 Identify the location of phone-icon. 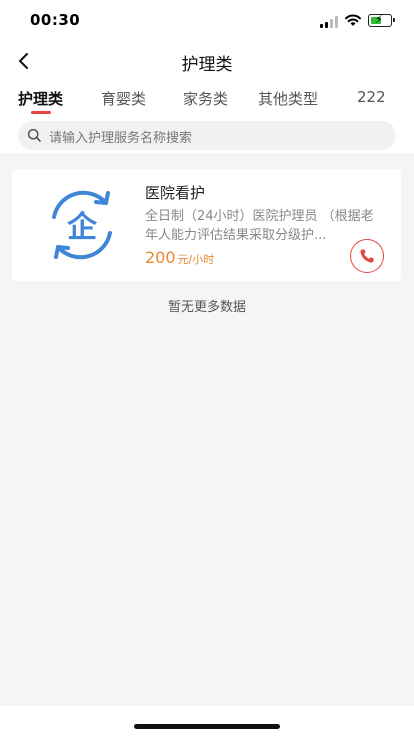
(367, 256).